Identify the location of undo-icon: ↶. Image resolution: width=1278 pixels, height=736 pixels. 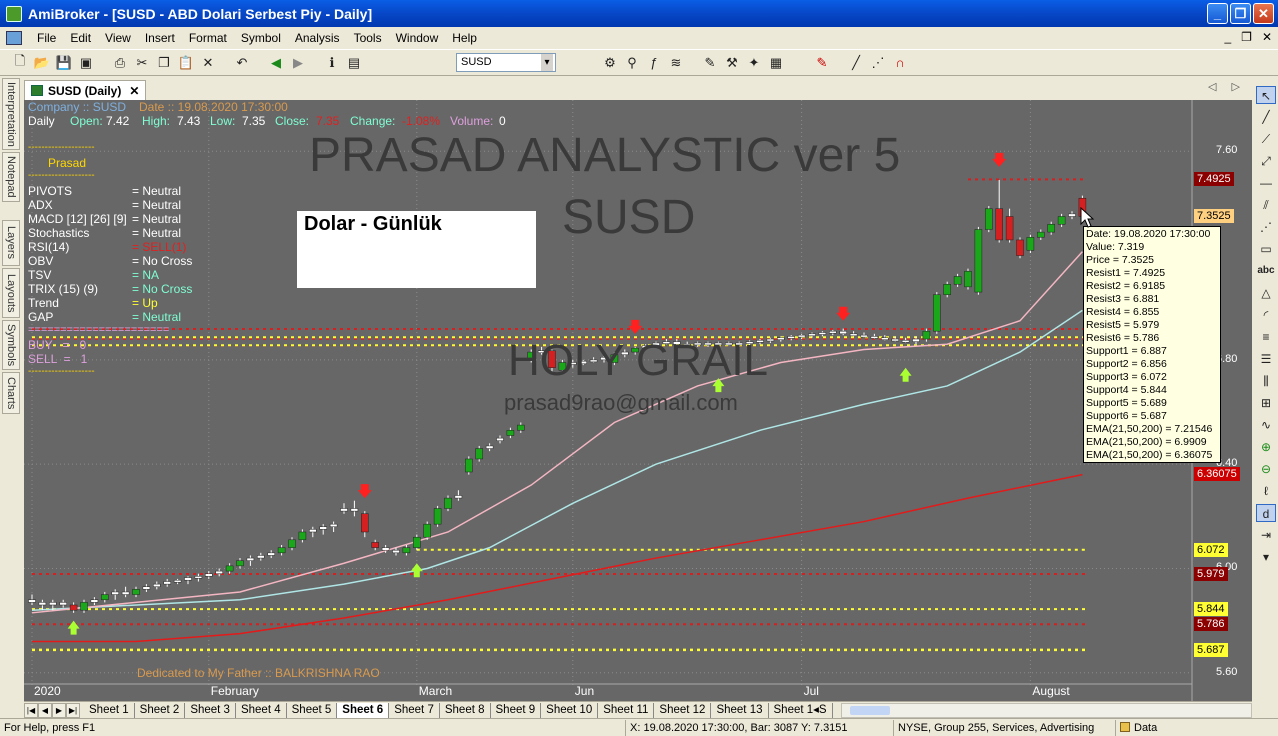
(242, 63).